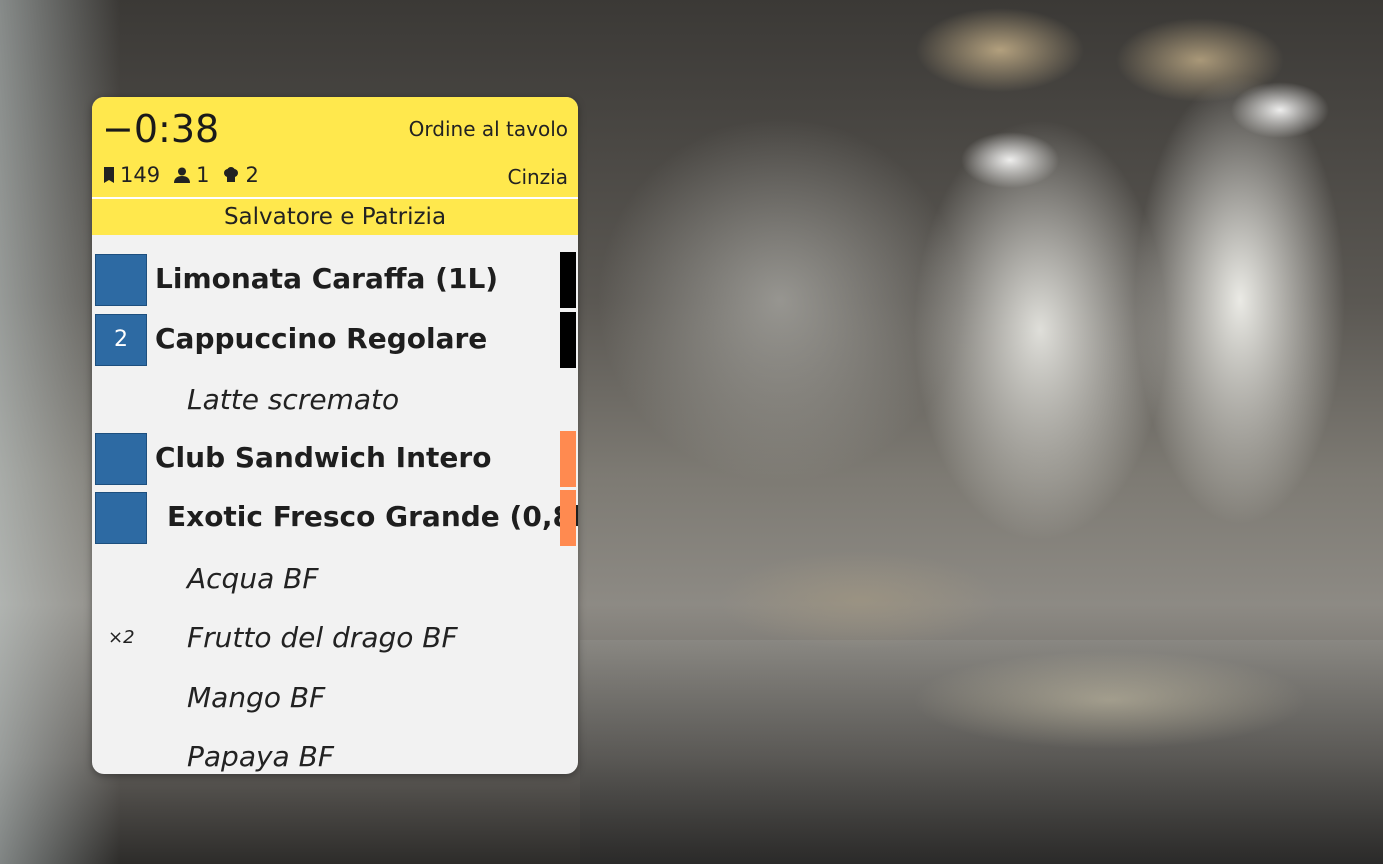  What do you see at coordinates (241, 175) in the screenshot?
I see `course-info: 2` at bounding box center [241, 175].